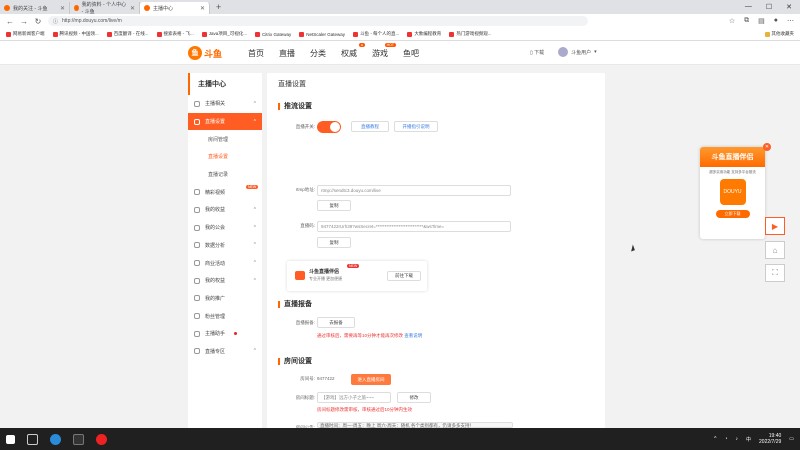  Describe the element at coordinates (225, 121) in the screenshot. I see `sidebar-item: 直播设置 ^` at that location.